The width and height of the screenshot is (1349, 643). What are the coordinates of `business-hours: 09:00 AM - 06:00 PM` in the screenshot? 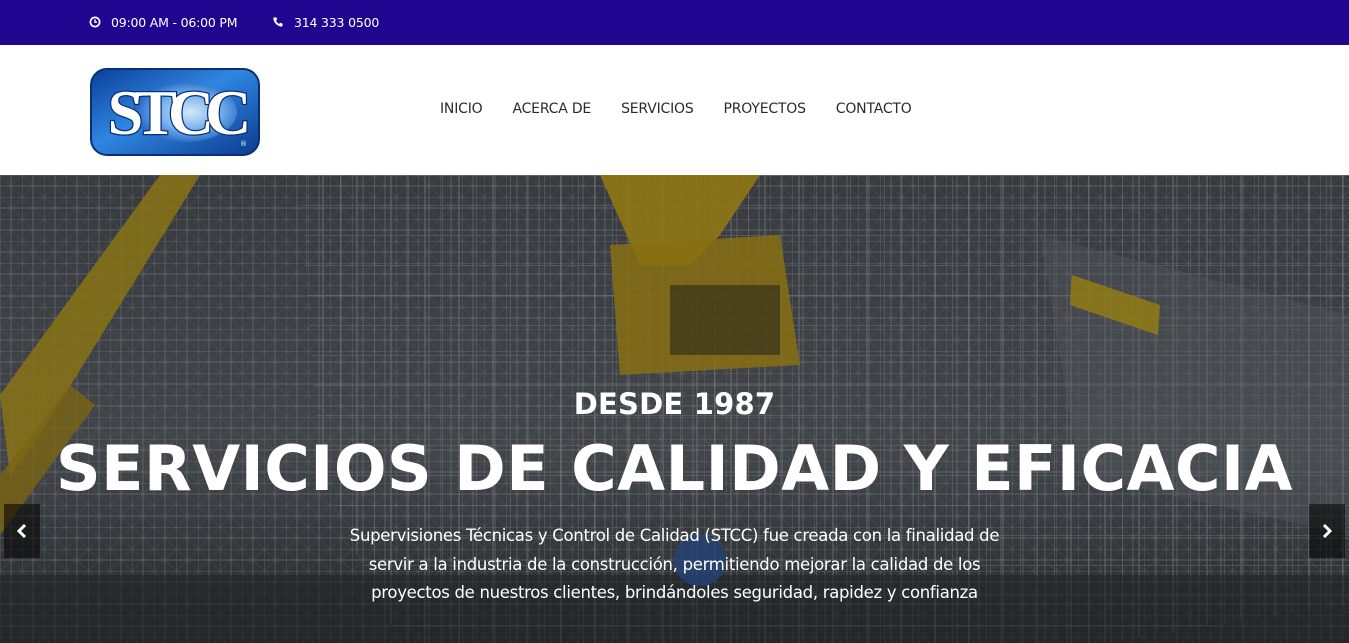 It's located at (163, 22).